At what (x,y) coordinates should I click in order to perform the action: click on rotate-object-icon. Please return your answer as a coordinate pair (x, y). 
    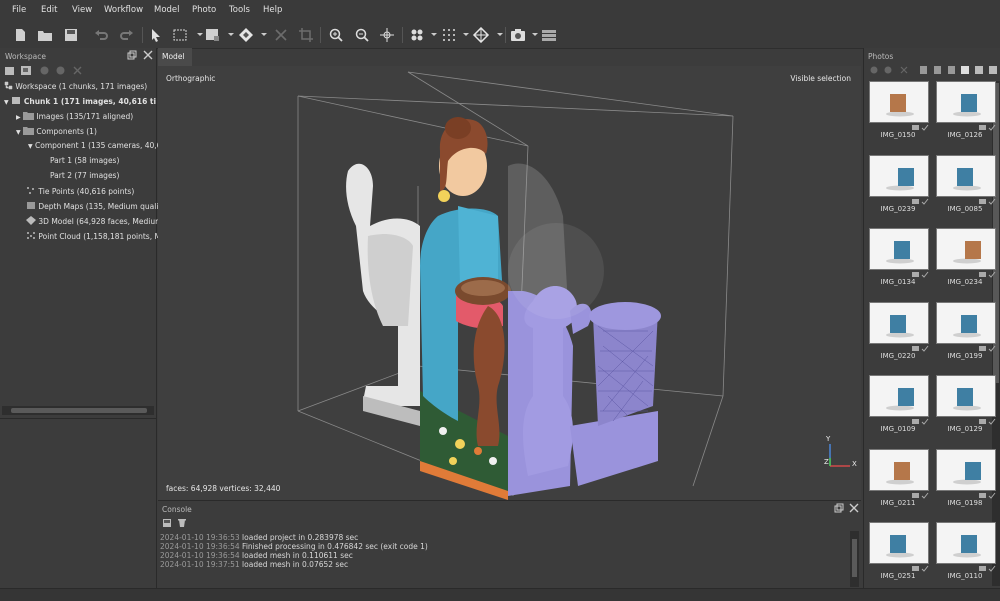
    Looking at the image, I should click on (246, 35).